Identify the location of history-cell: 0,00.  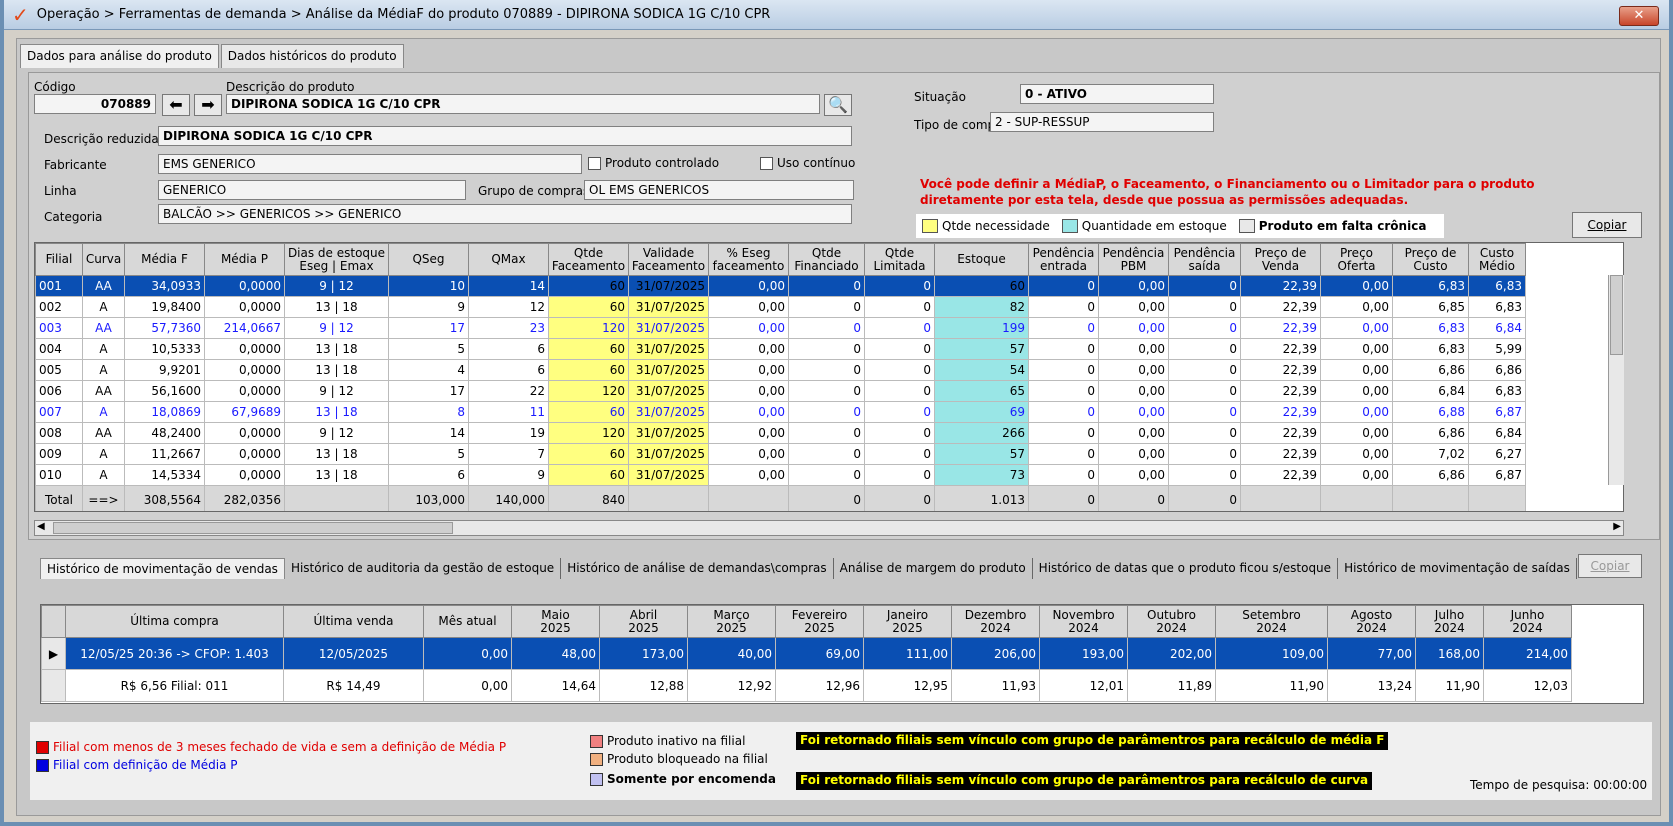
(467, 685).